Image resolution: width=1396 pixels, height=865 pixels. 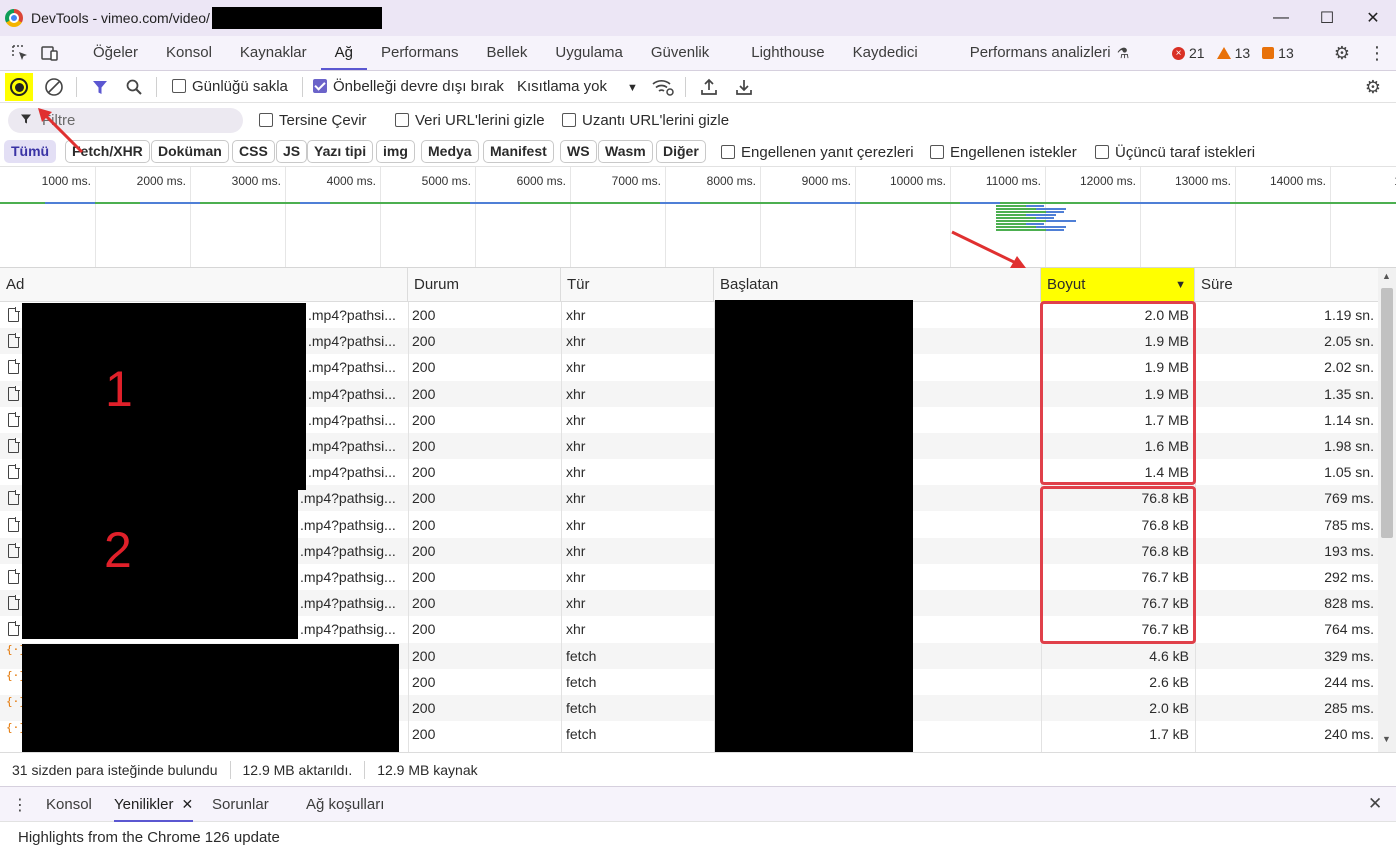 What do you see at coordinates (395, 151) in the screenshot?
I see `type-chip-6: img` at bounding box center [395, 151].